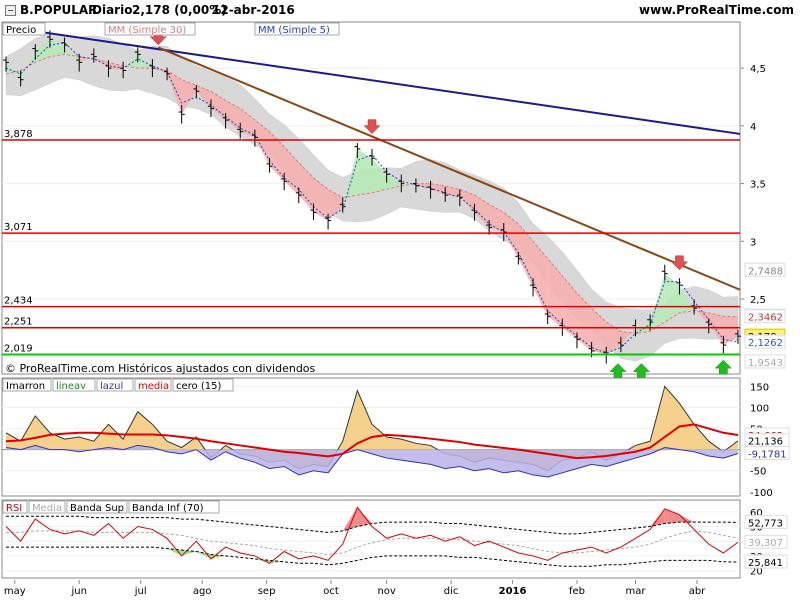  I want to click on x-tick-label: ago, so click(202, 591).